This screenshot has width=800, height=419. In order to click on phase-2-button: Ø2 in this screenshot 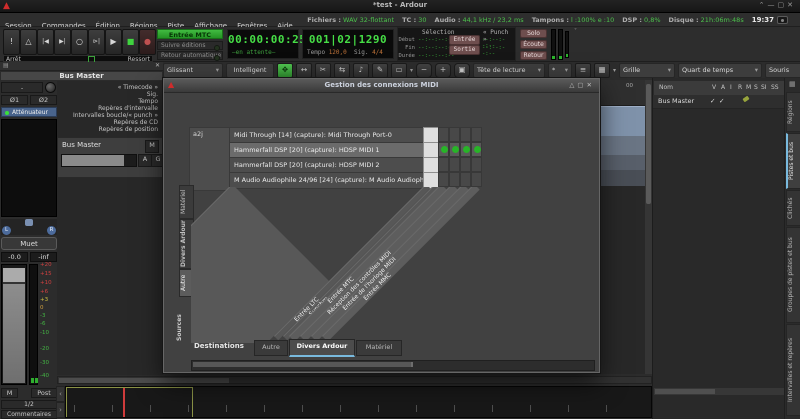, I will do `click(43, 100)`.